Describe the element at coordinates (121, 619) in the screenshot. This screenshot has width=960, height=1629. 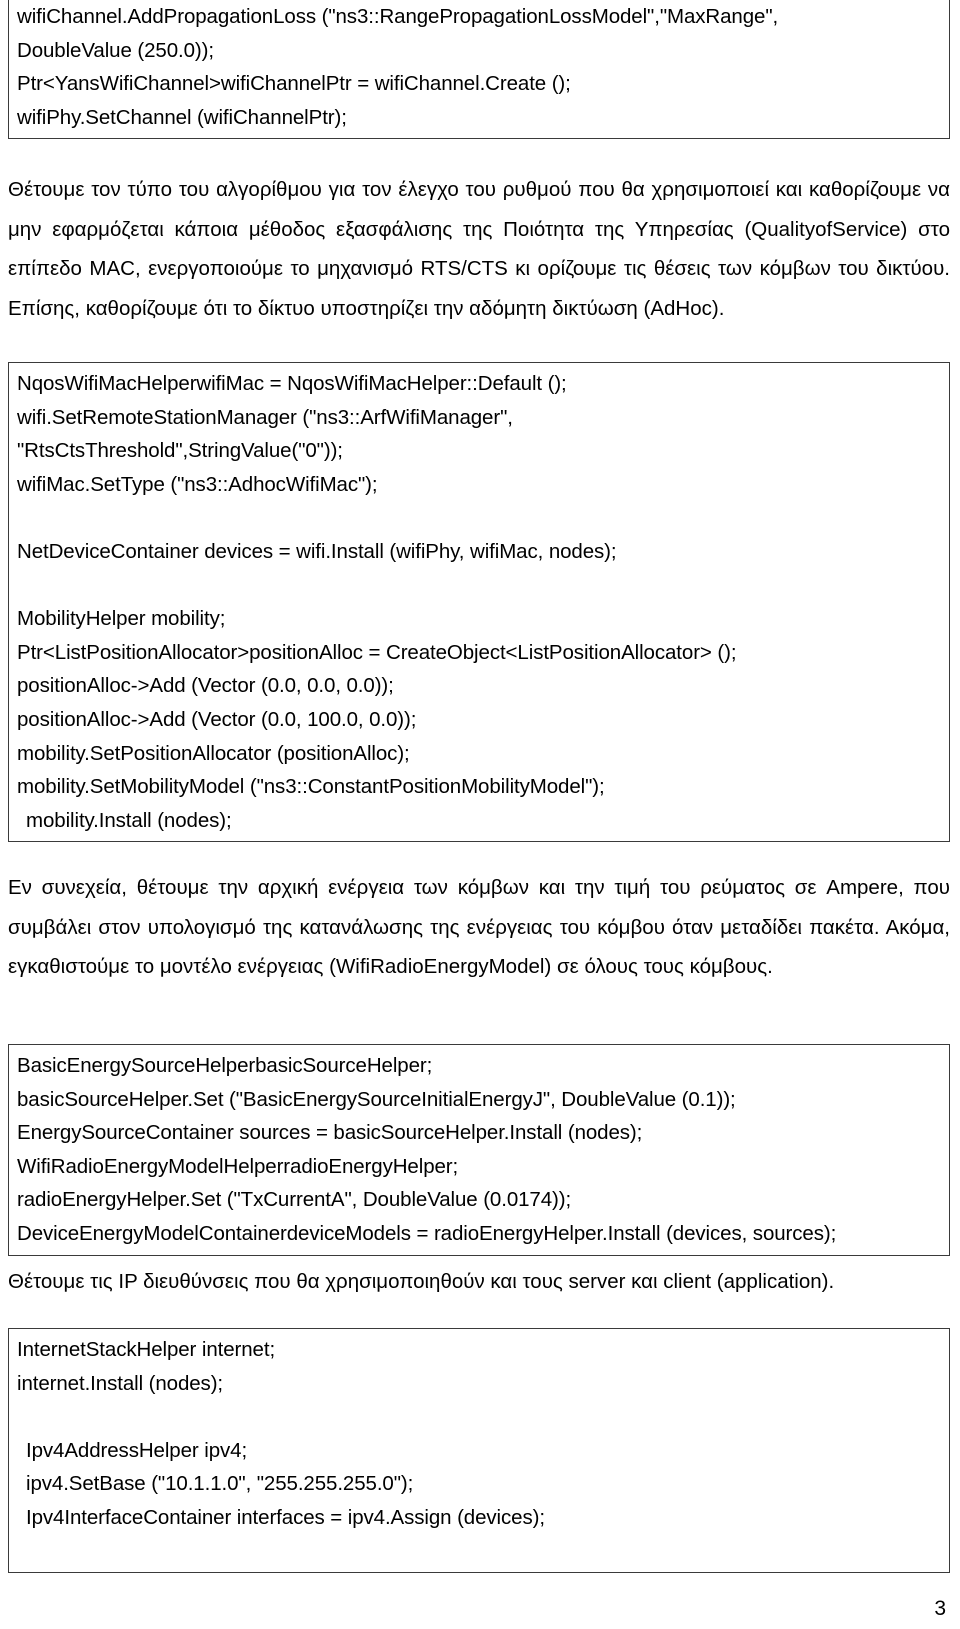
I see `code-line: MobilityHelper mobility;` at that location.